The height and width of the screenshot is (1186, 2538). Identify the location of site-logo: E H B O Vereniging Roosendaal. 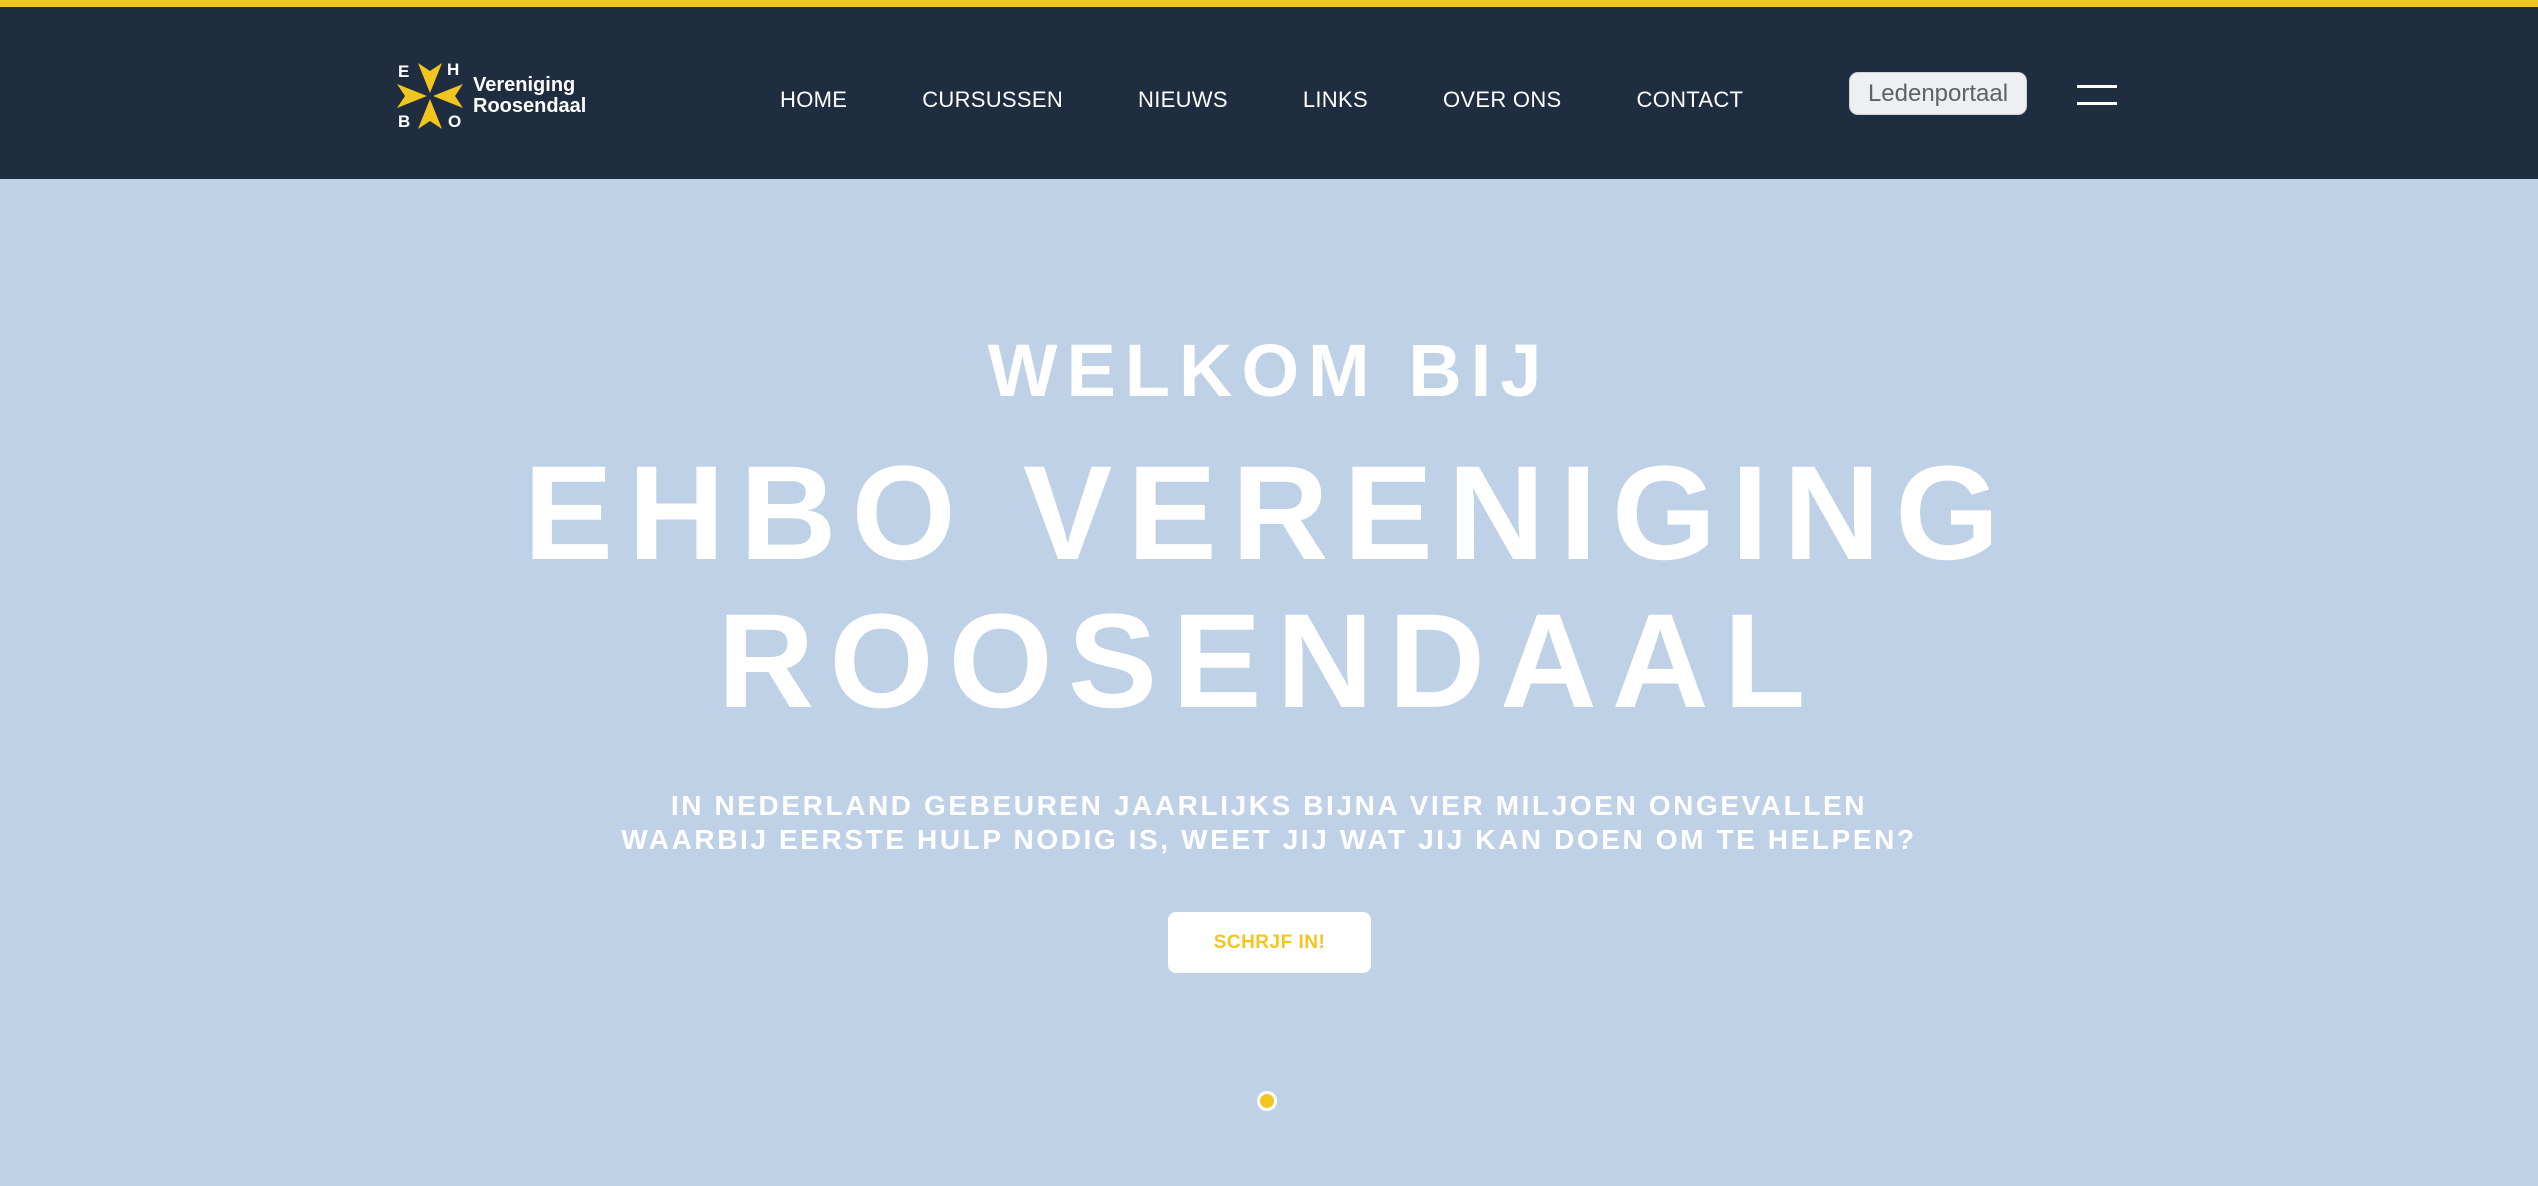
(491, 96).